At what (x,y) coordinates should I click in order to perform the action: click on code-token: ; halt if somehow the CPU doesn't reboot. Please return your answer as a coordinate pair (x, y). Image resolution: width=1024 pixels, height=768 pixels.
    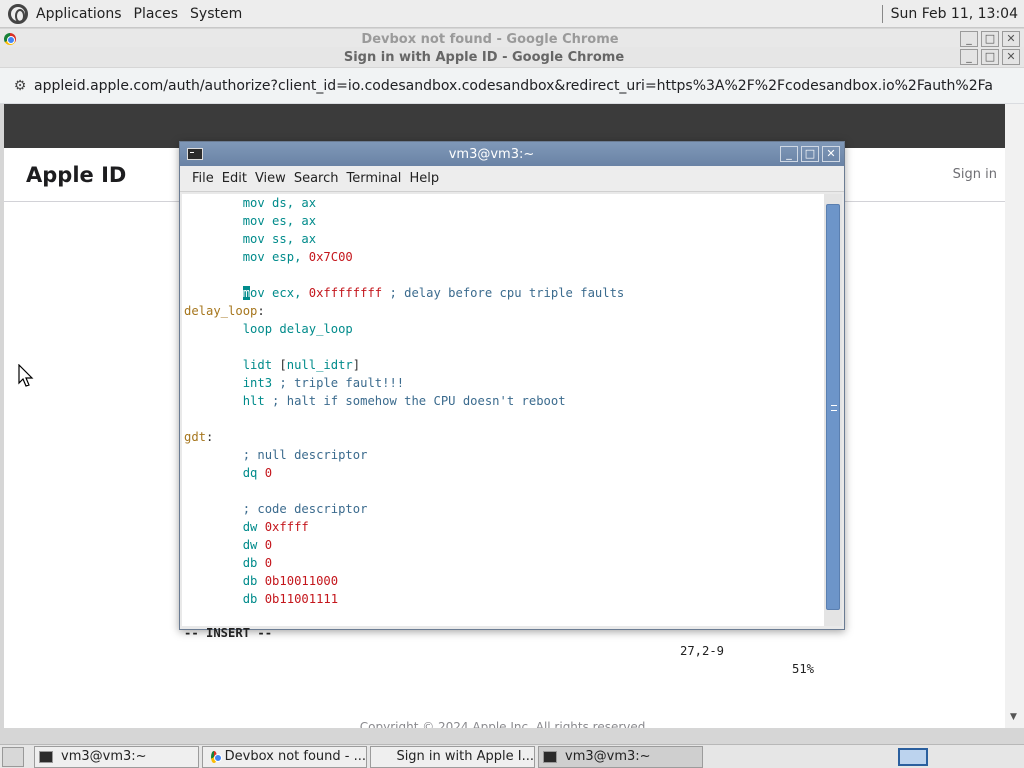
    Looking at the image, I should click on (415, 401).